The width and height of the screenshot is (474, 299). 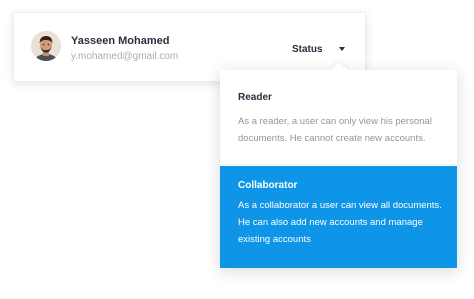 I want to click on caret-down-icon, so click(x=341, y=49).